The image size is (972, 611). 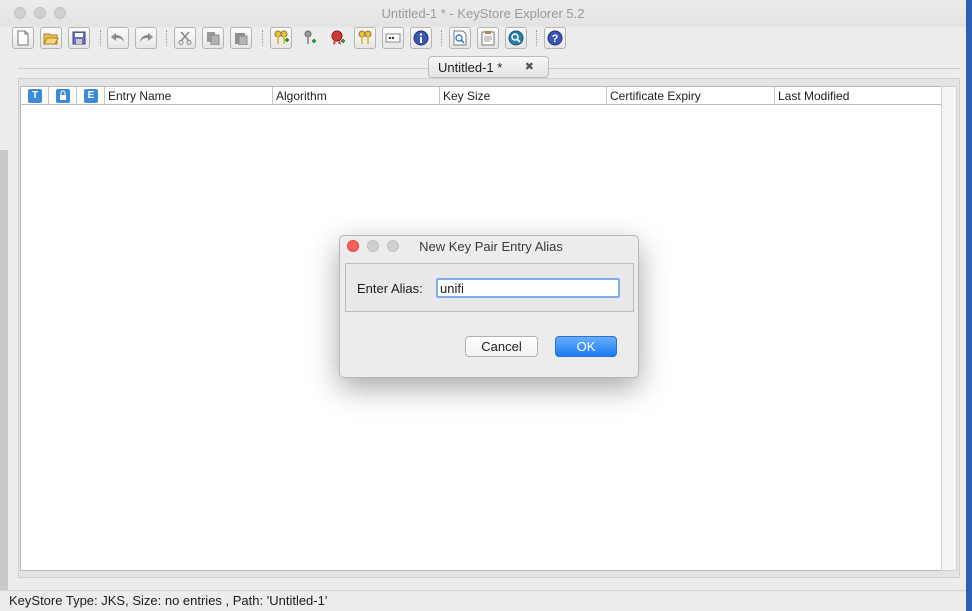 I want to click on window-title: Untitled-1 * - KeyStore Explorer 5.2, so click(x=483, y=13).